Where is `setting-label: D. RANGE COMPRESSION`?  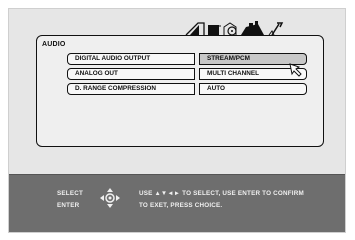
setting-label: D. RANGE COMPRESSION is located at coordinates (131, 89).